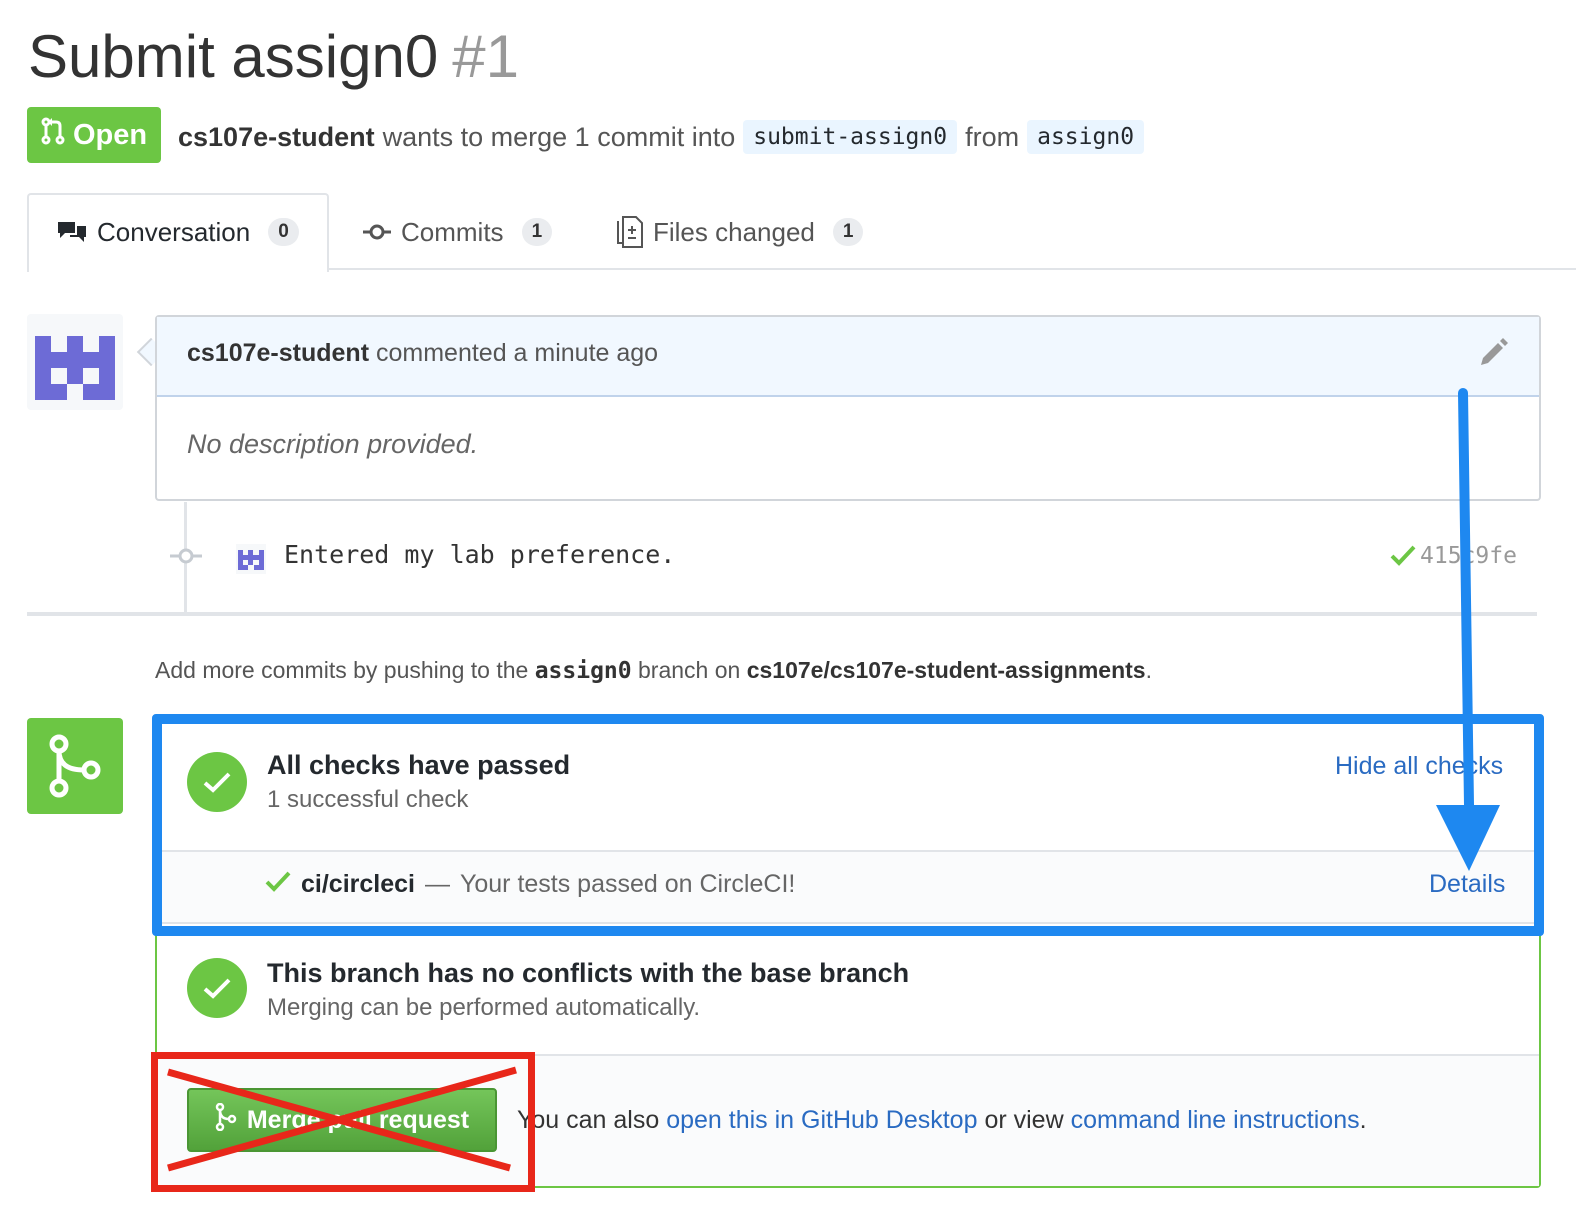  I want to click on tab-files-changed: Files changed 1, so click(740, 232).